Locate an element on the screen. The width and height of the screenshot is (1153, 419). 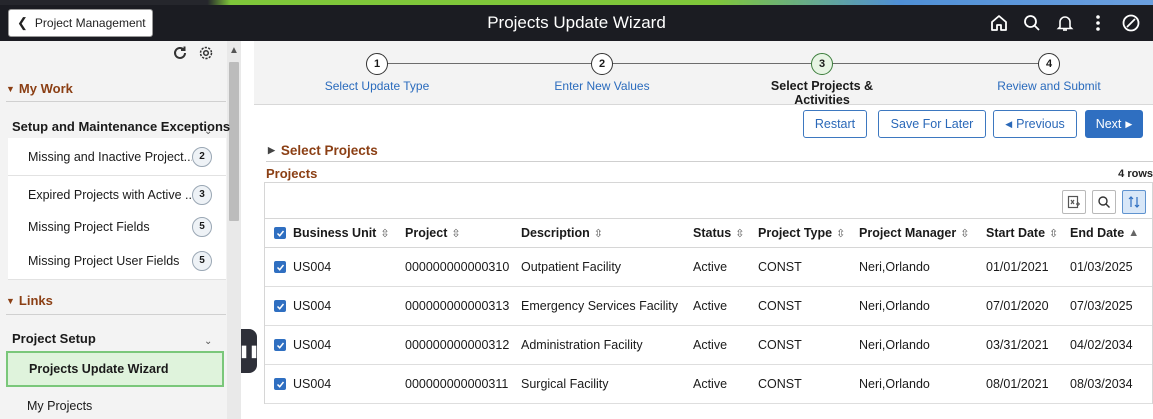
sidebar-item-missing-inactive: Missing and Inactive Project... 2 is located at coordinates (117, 157).